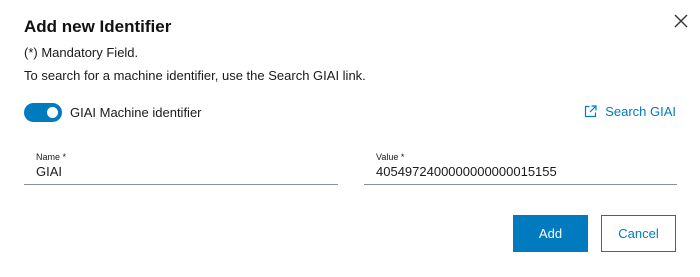 This screenshot has height=277, width=700. Describe the element at coordinates (98, 26) in the screenshot. I see `dialog-title: Add new Identifier` at that location.